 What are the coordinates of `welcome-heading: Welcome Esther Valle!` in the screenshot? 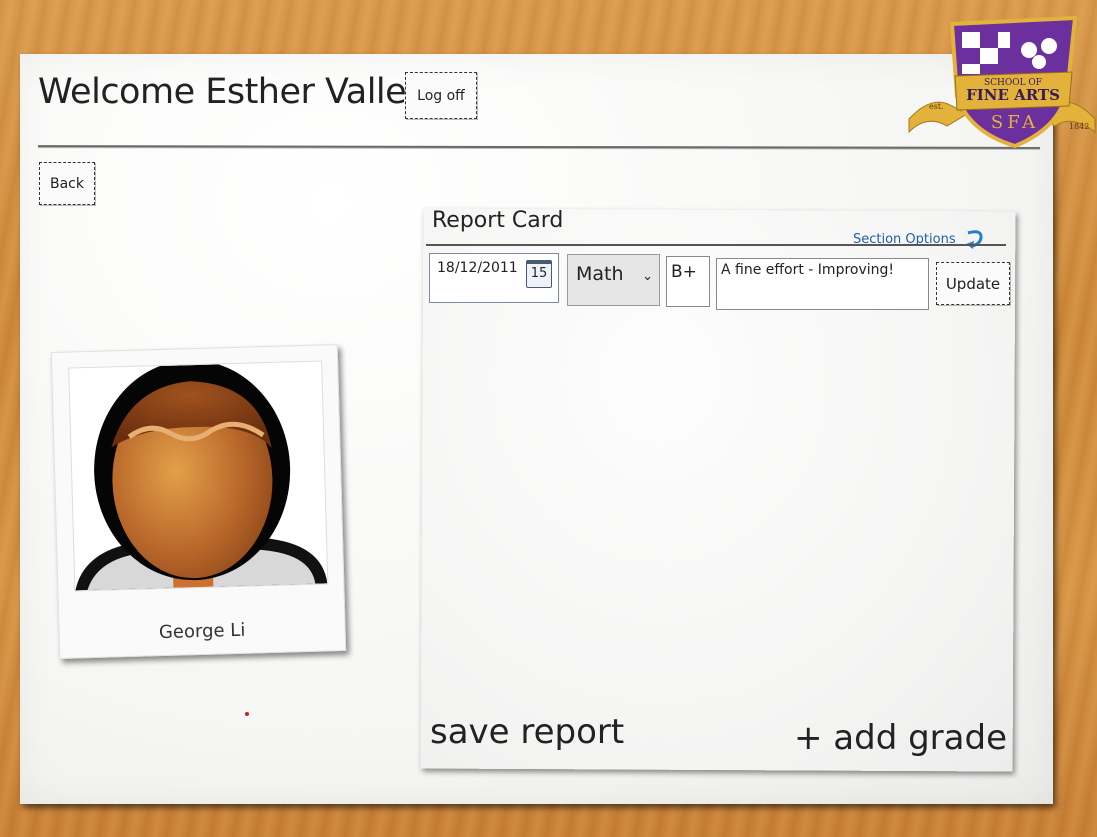 It's located at (229, 92).